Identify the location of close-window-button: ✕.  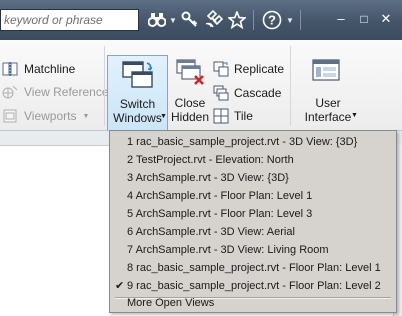
(386, 19).